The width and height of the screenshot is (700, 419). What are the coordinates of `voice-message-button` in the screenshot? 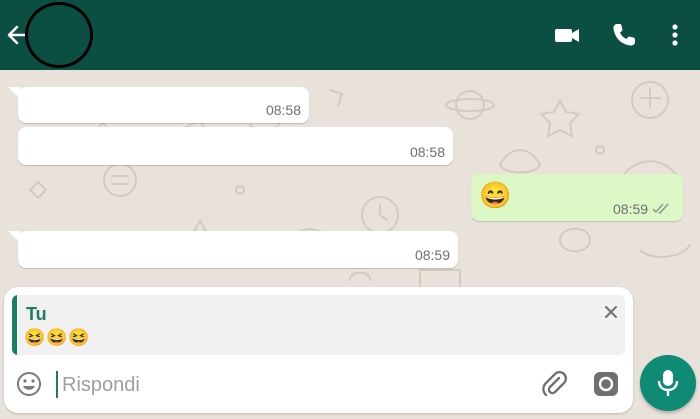 It's located at (668, 383).